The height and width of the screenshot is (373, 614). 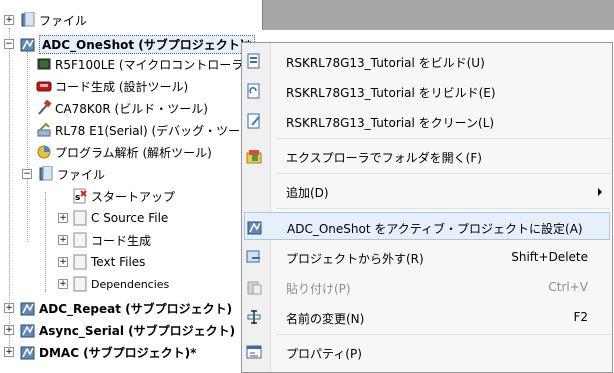 I want to click on tree-item-files: − ファイル, so click(x=61, y=174).